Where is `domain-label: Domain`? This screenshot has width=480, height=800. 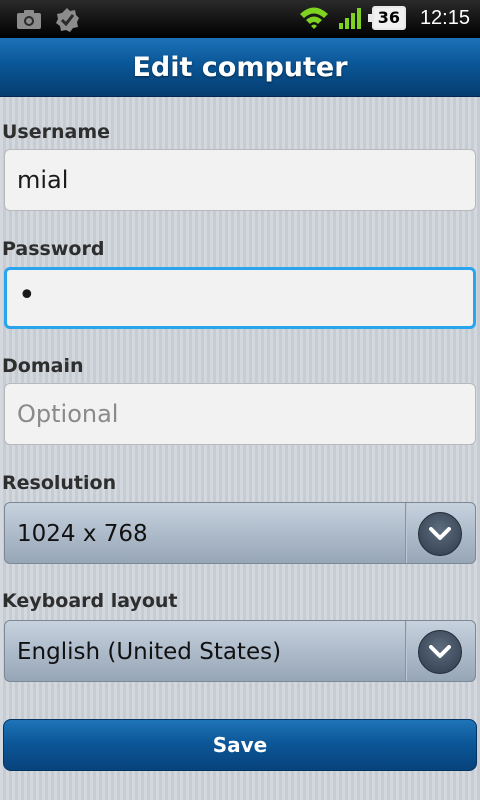
domain-label: Domain is located at coordinates (43, 366).